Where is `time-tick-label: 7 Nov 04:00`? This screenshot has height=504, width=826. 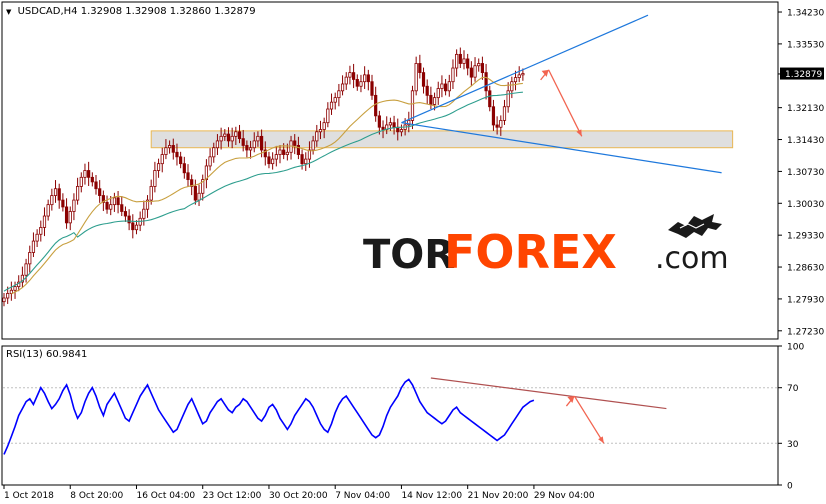
time-tick-label: 7 Nov 04:00 is located at coordinates (362, 496).